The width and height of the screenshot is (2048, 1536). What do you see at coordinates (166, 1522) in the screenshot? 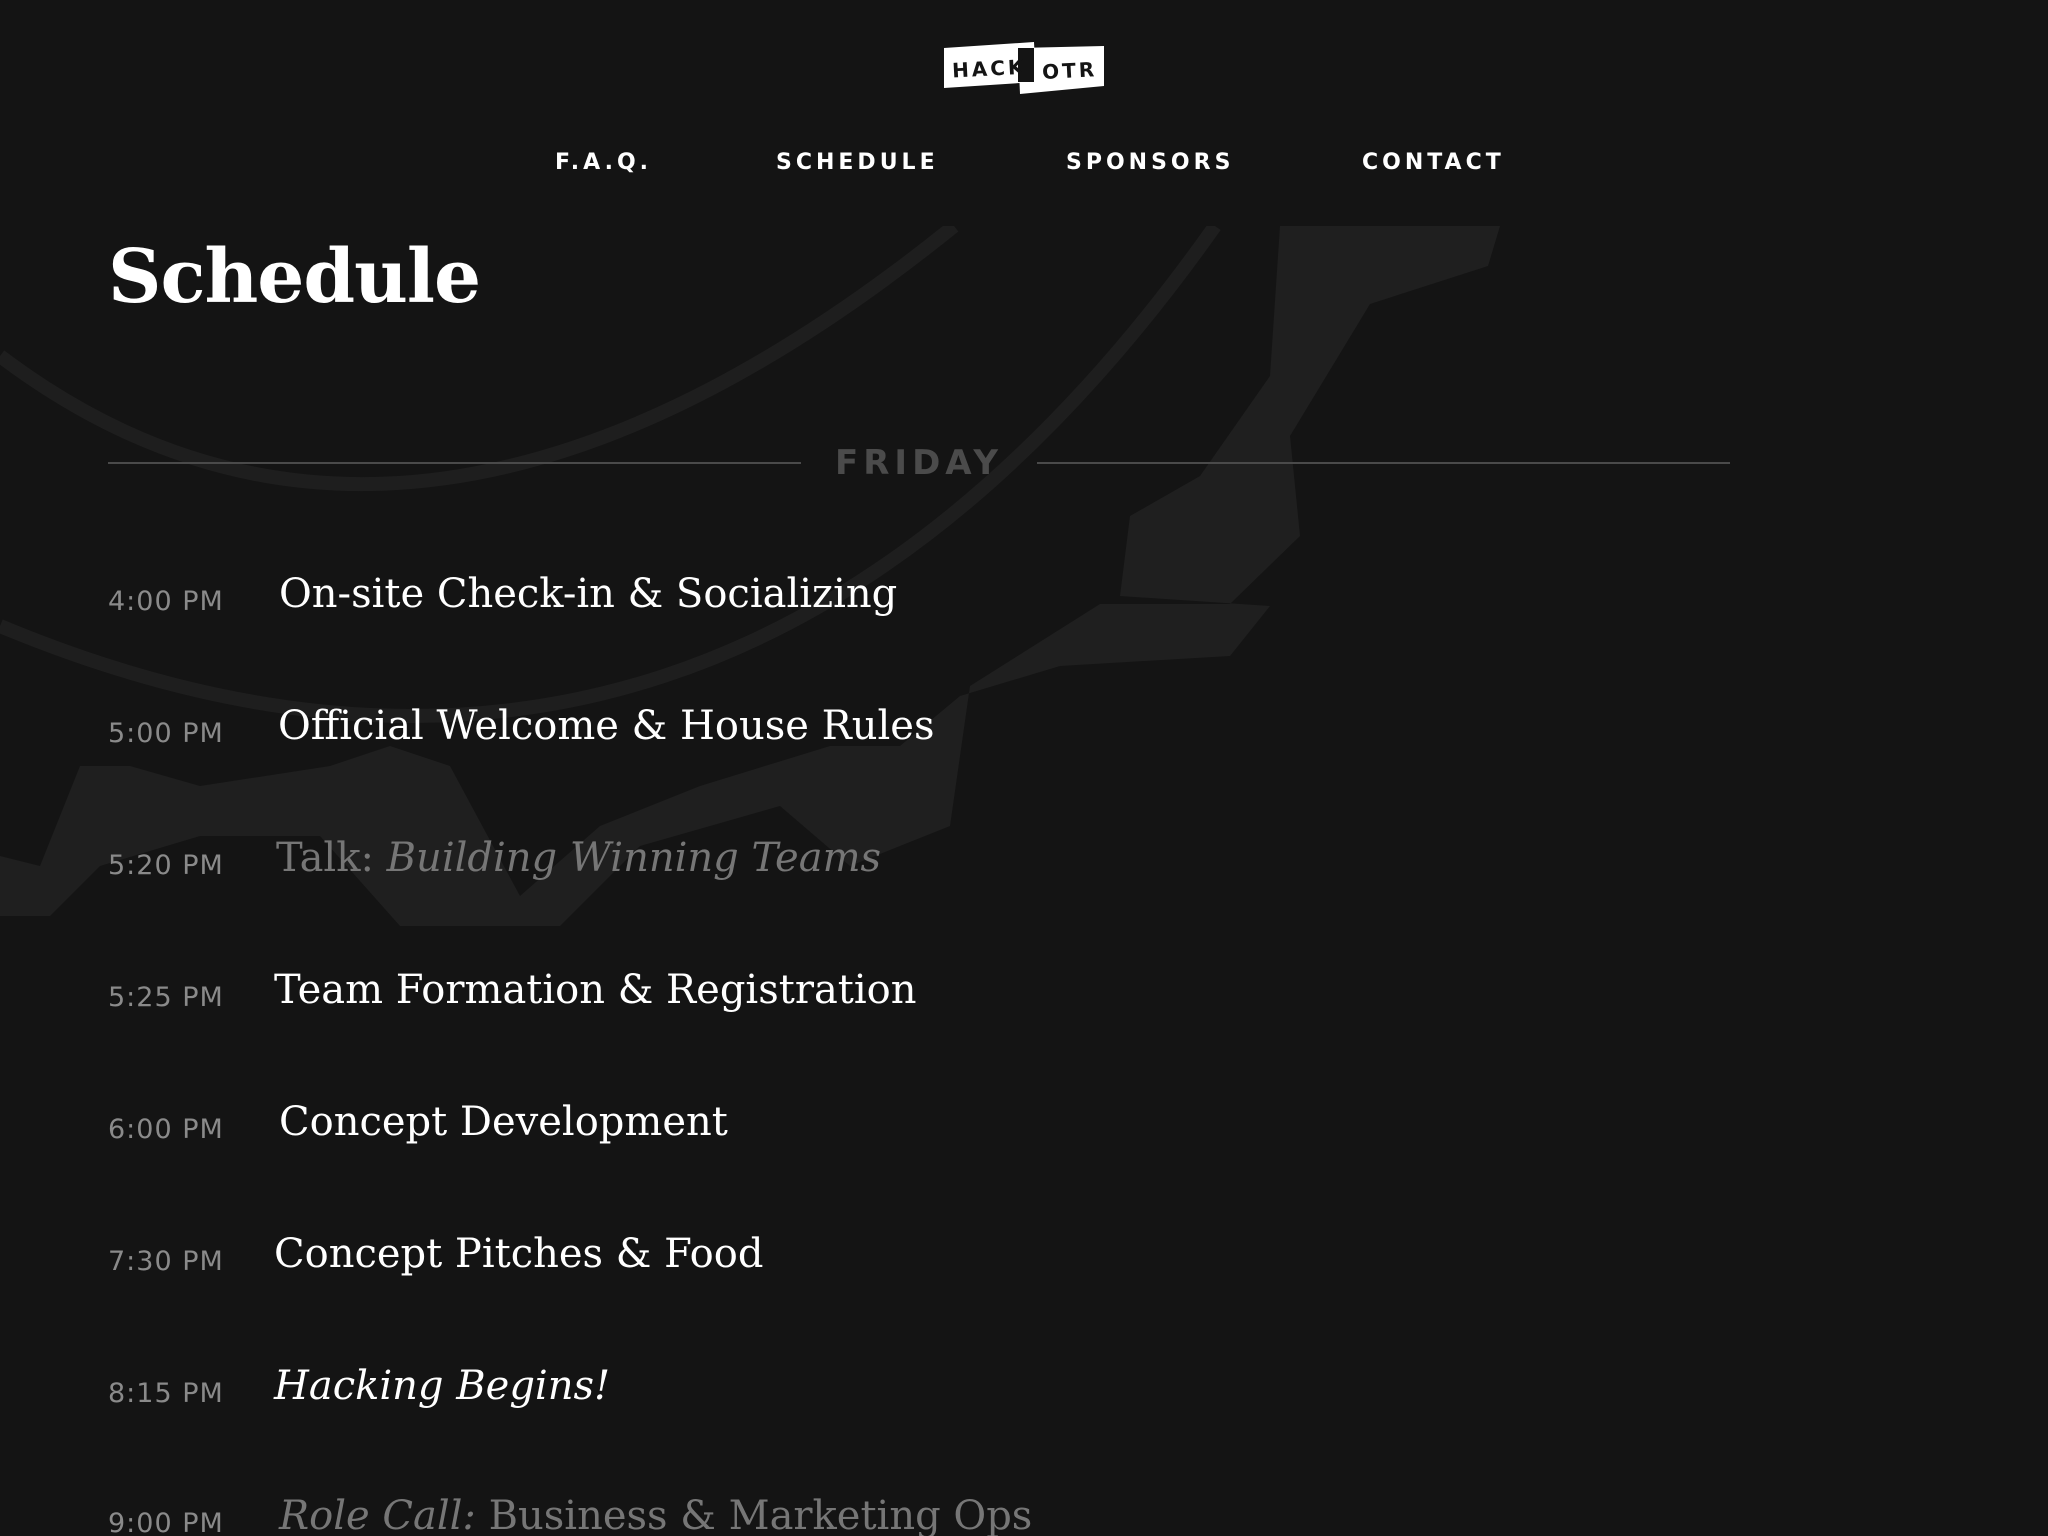
I see `event-time: 9:00 PM` at bounding box center [166, 1522].